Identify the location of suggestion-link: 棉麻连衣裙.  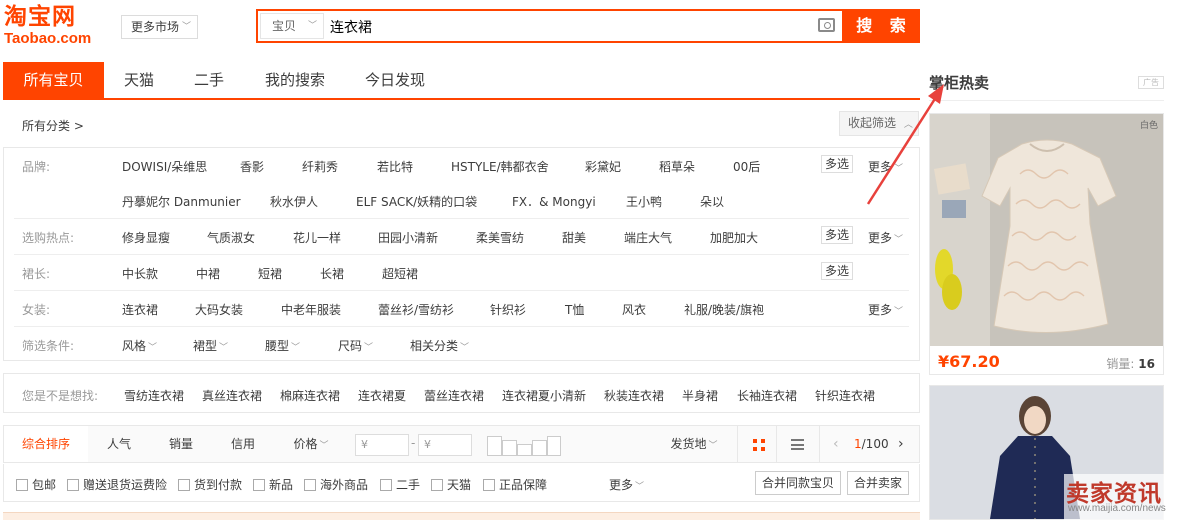
(310, 395).